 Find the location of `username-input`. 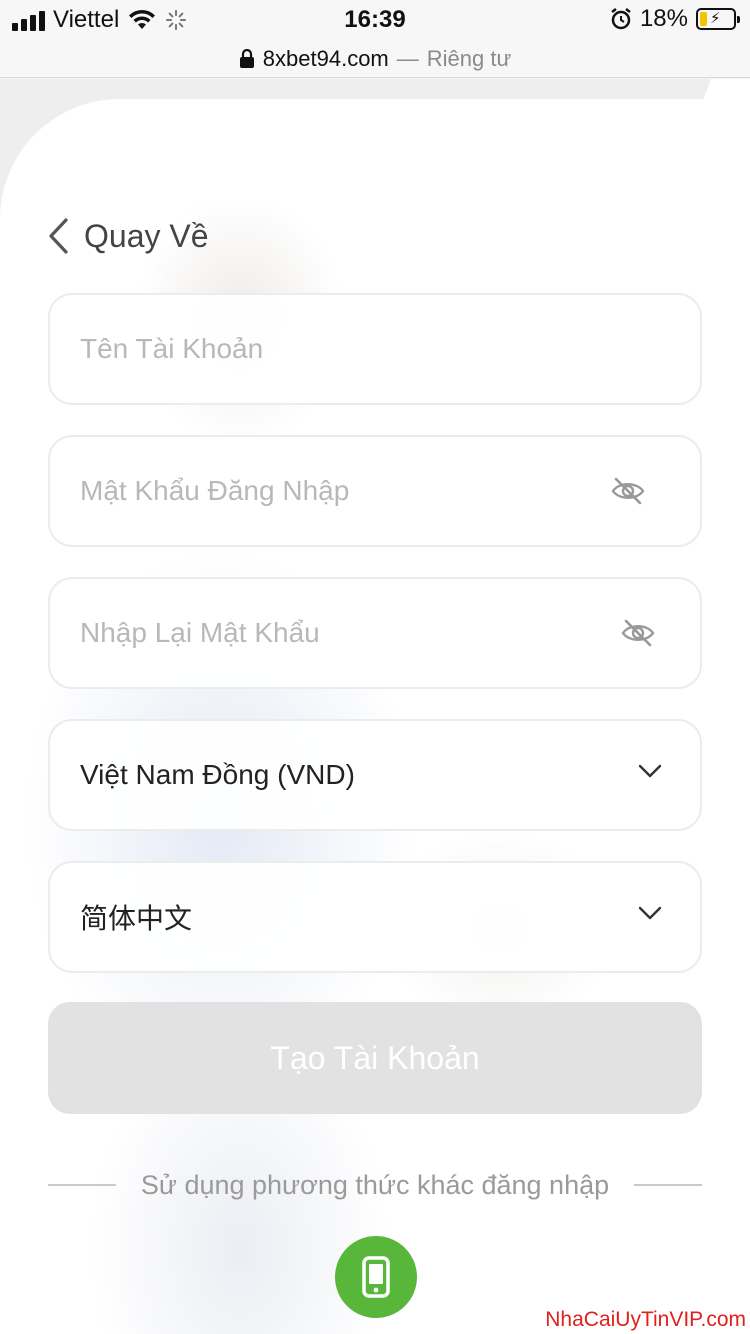

username-input is located at coordinates (375, 349).